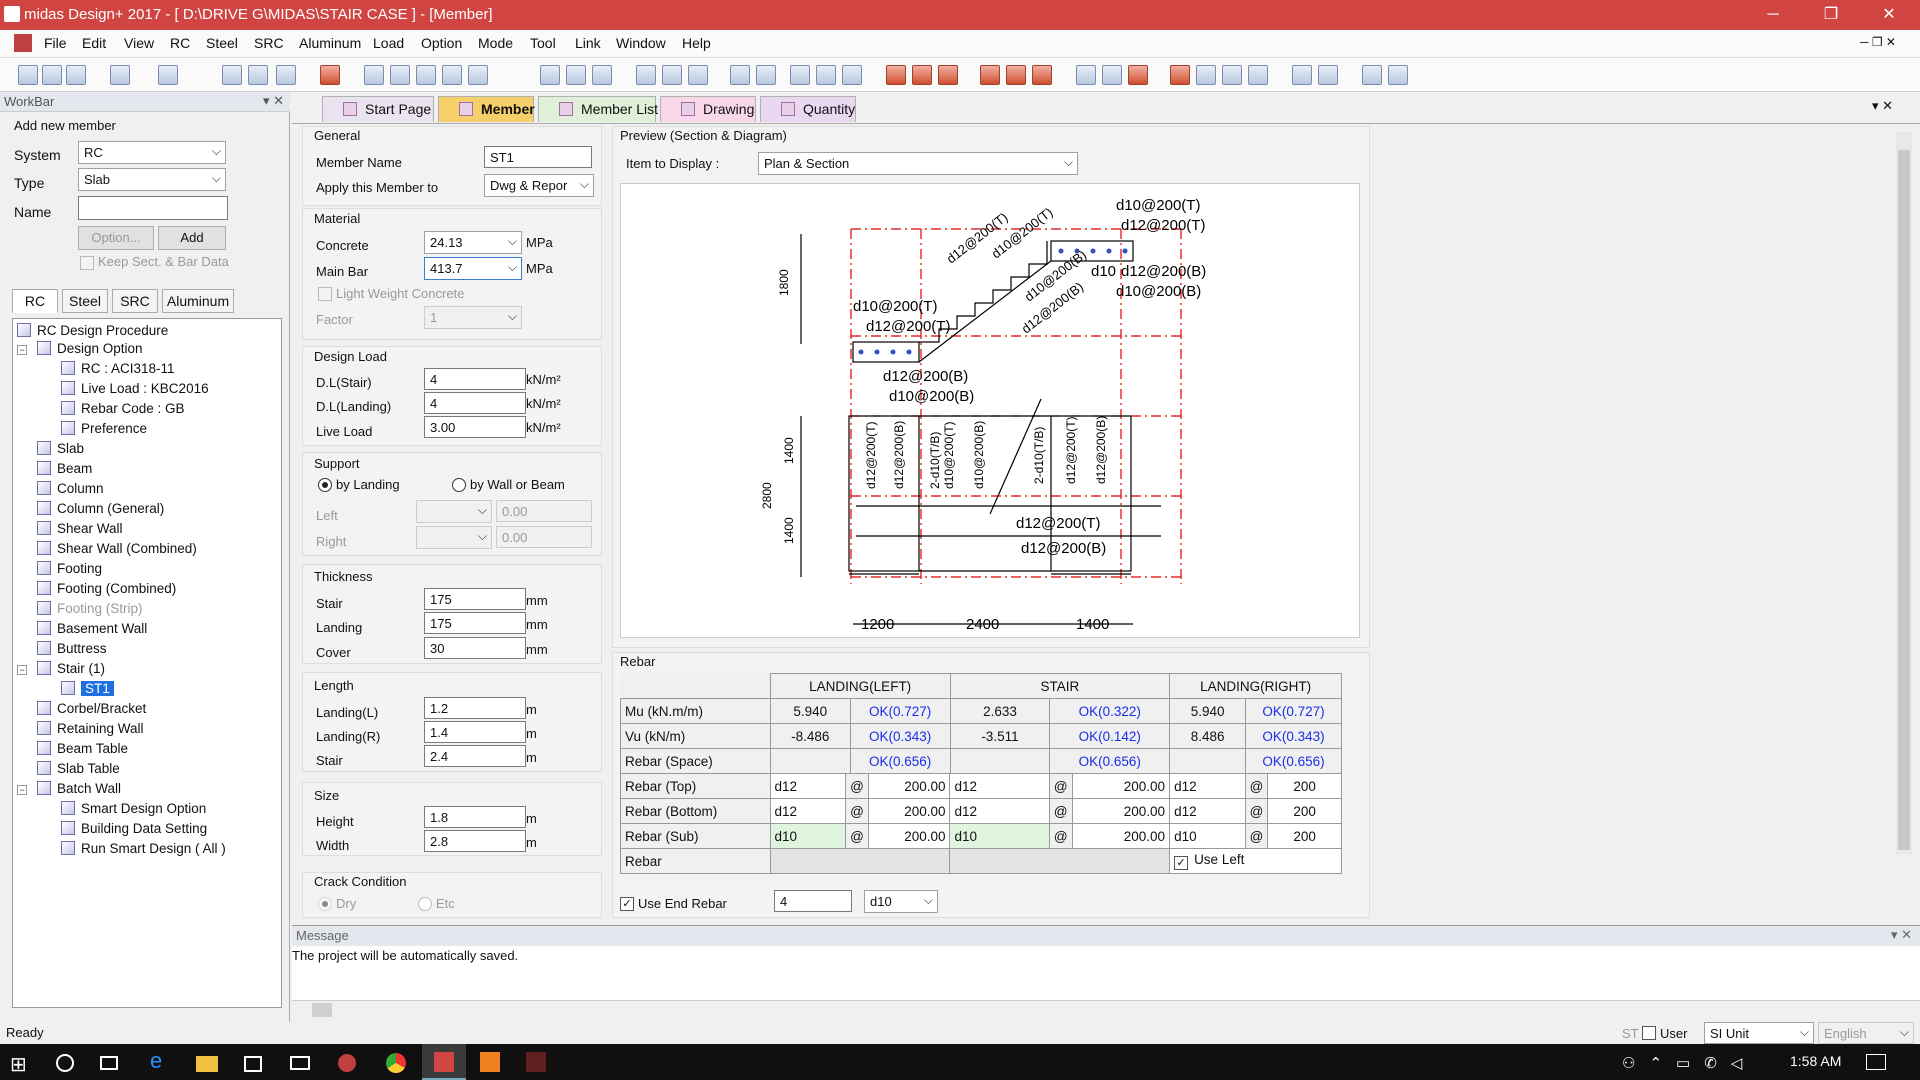  What do you see at coordinates (133, 808) in the screenshot?
I see `tree-smart-design-option: Smart Design Option` at bounding box center [133, 808].